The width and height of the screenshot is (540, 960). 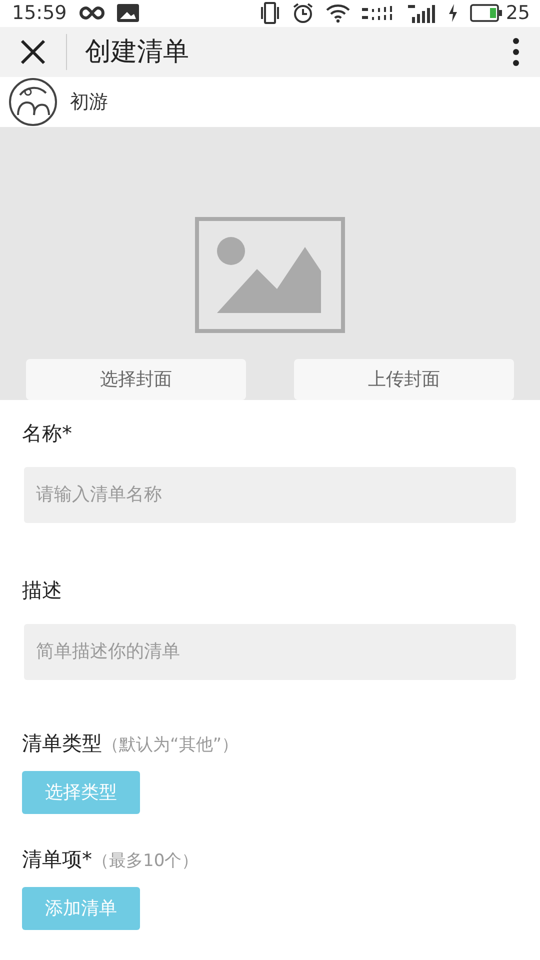 I want to click on section-label: 清单类型, so click(x=62, y=743).